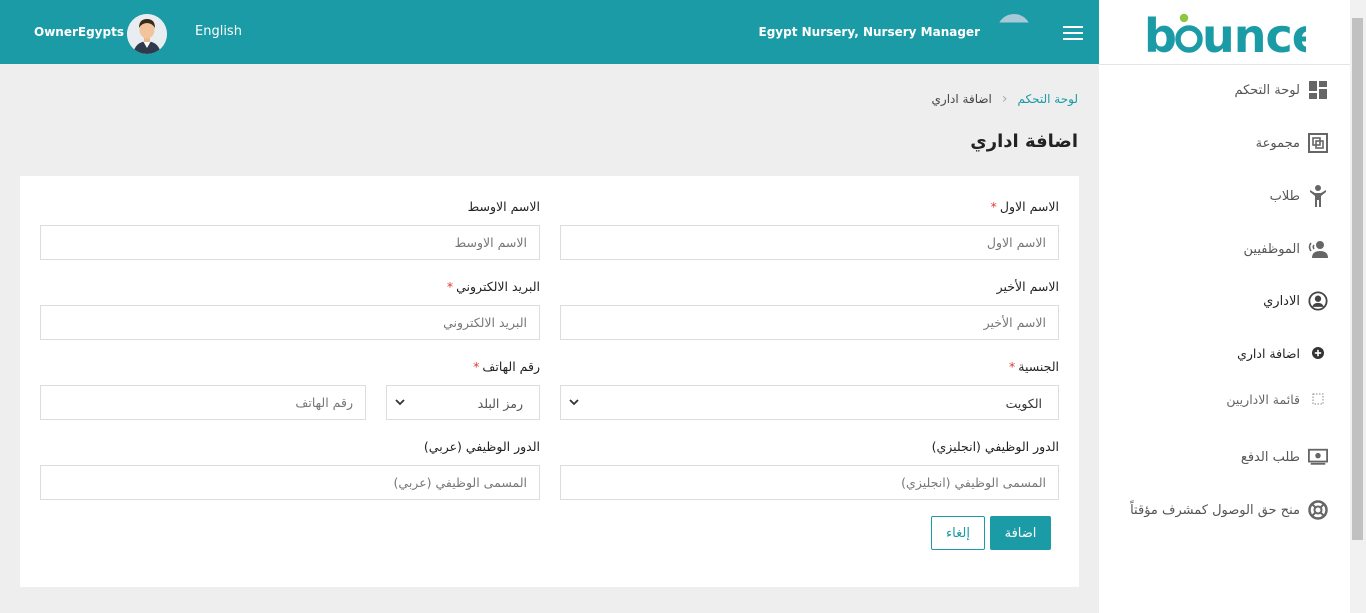  Describe the element at coordinates (809, 242) in the screenshot. I see `first-name-input` at that location.